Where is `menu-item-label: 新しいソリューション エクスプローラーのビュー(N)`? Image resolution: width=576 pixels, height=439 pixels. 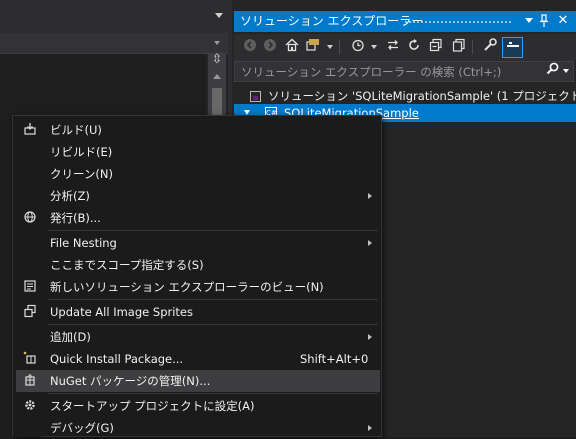
menu-item-label: 新しいソリューション エクスプローラーのビュー(N) is located at coordinates (187, 287).